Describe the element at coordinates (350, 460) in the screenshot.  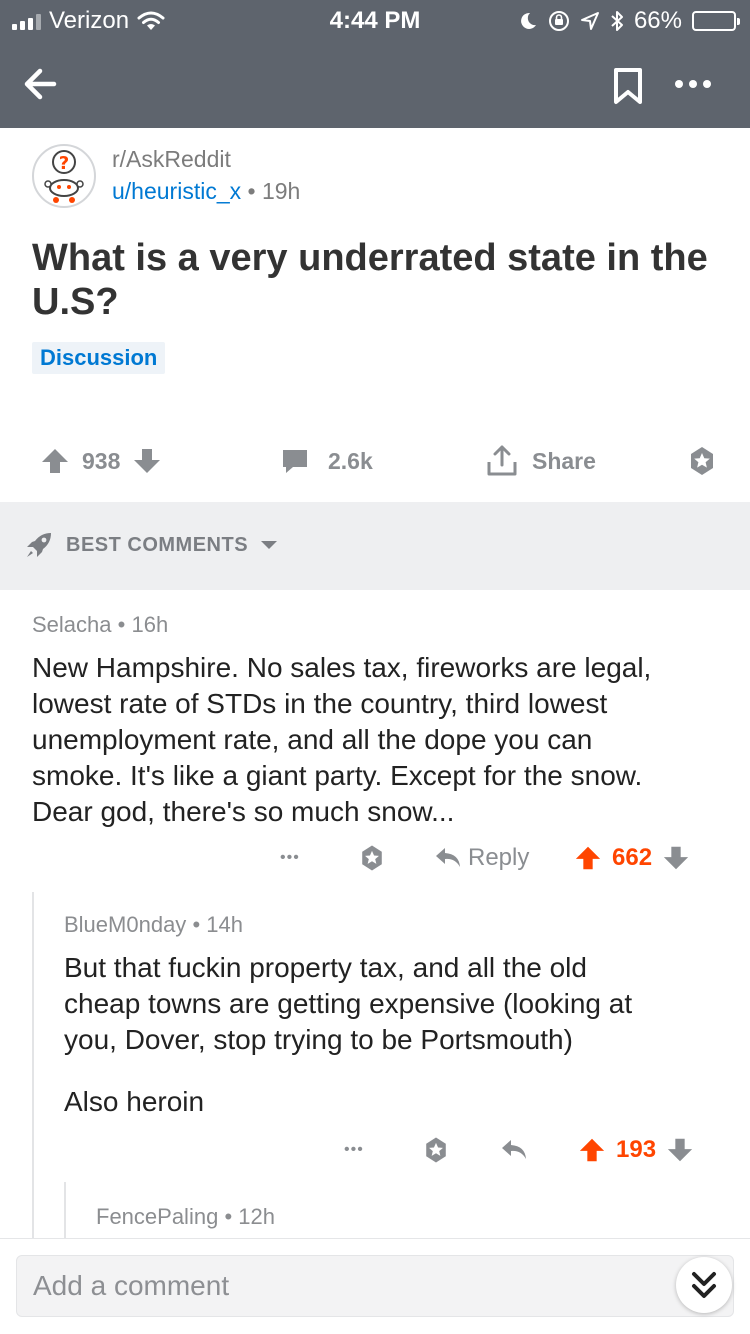
I see `comment-count: 2.6k` at that location.